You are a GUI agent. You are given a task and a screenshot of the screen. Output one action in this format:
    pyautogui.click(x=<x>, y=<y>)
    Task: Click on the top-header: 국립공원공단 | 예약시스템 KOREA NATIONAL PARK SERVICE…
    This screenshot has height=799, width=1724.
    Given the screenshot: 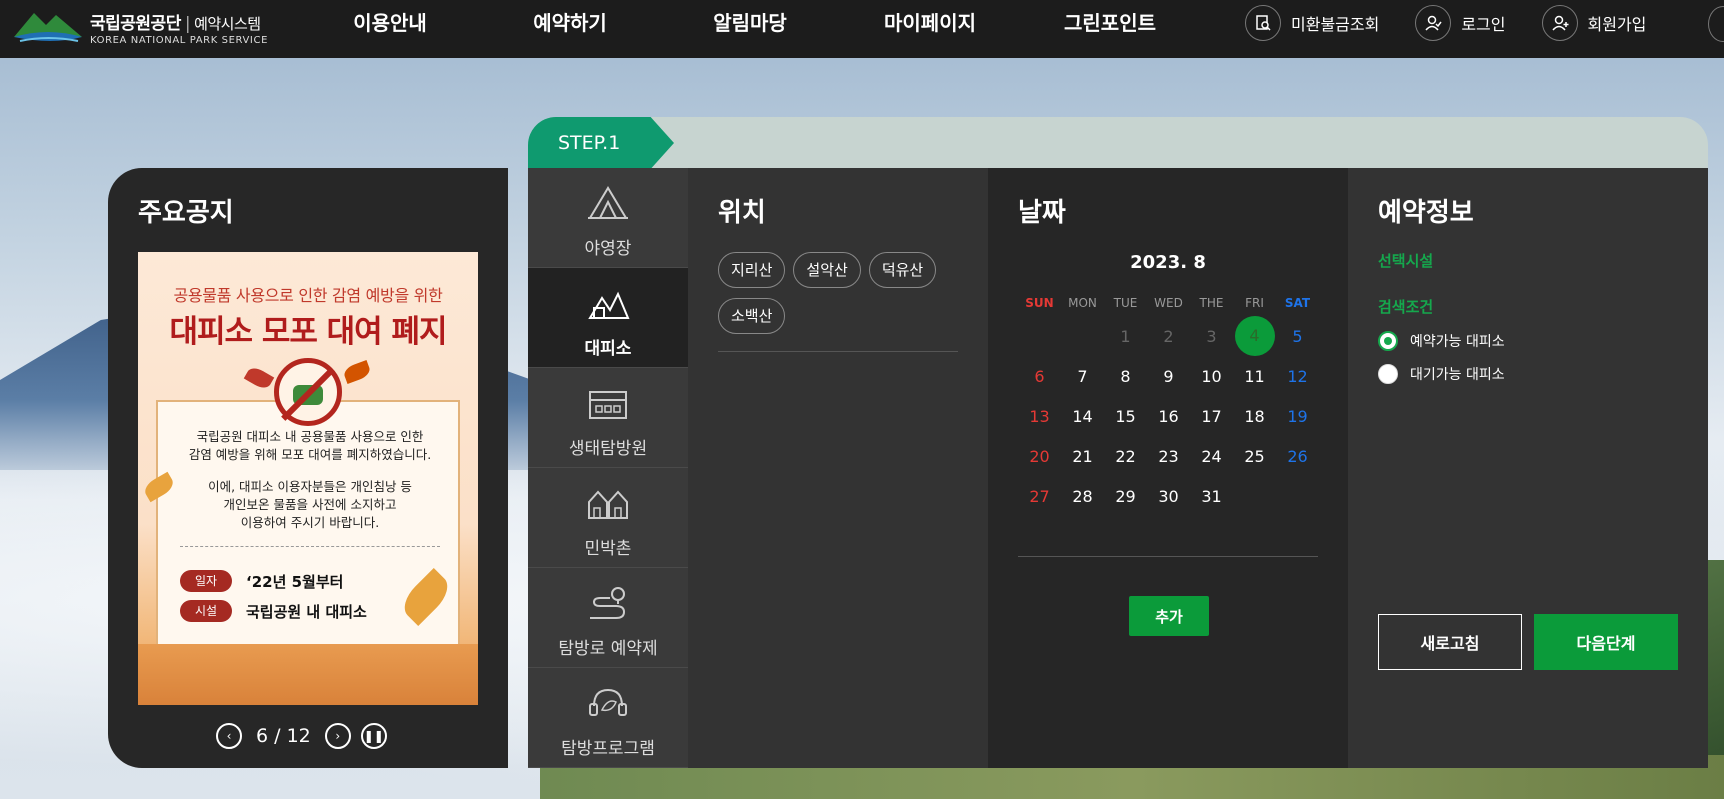 What is the action you would take?
    pyautogui.click(x=862, y=29)
    